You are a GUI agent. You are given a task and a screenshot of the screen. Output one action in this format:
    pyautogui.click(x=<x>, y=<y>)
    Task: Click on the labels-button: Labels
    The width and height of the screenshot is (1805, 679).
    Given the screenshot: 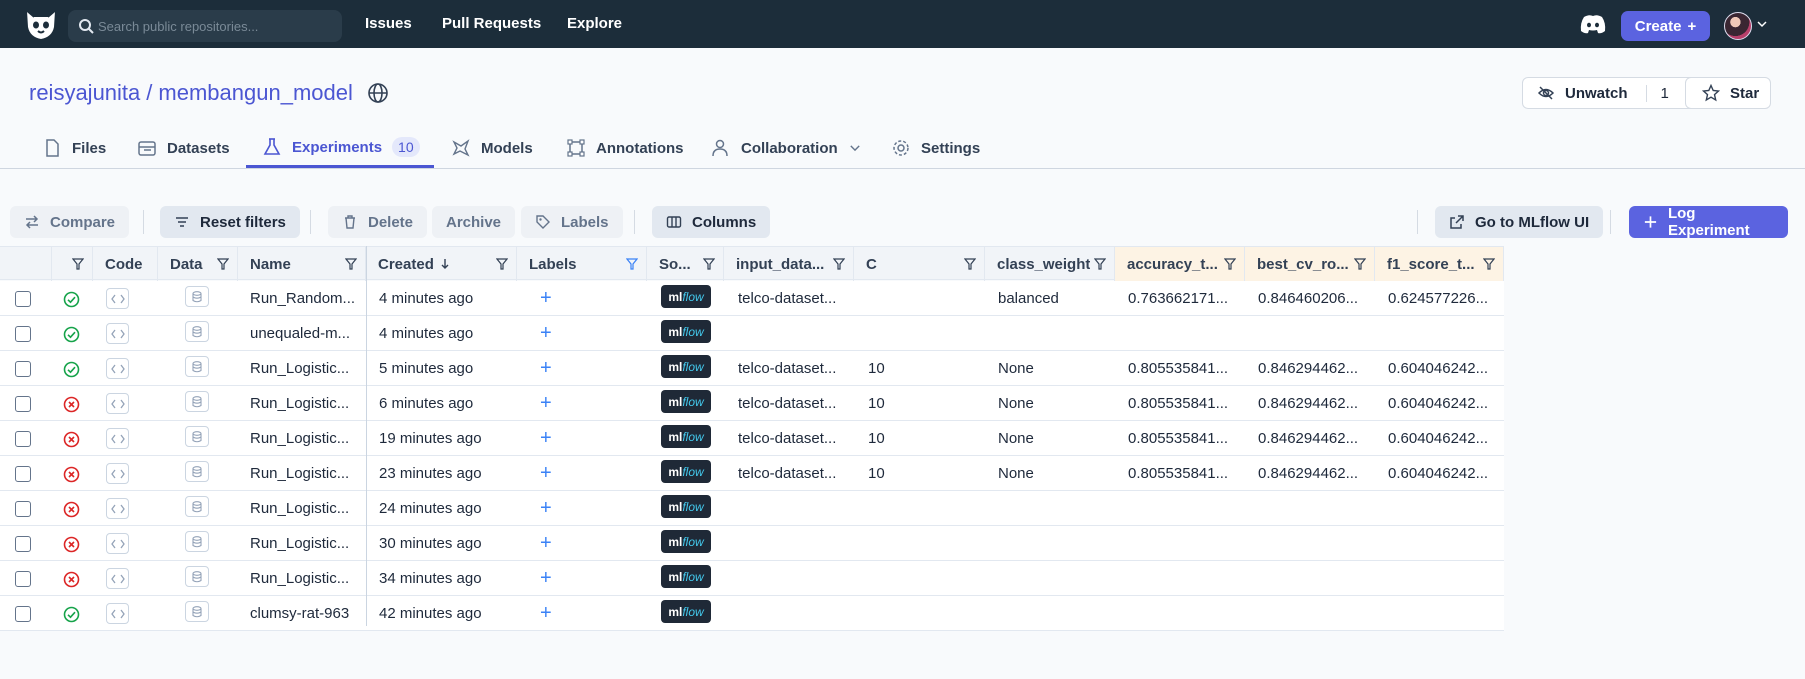 What is the action you would take?
    pyautogui.click(x=572, y=222)
    